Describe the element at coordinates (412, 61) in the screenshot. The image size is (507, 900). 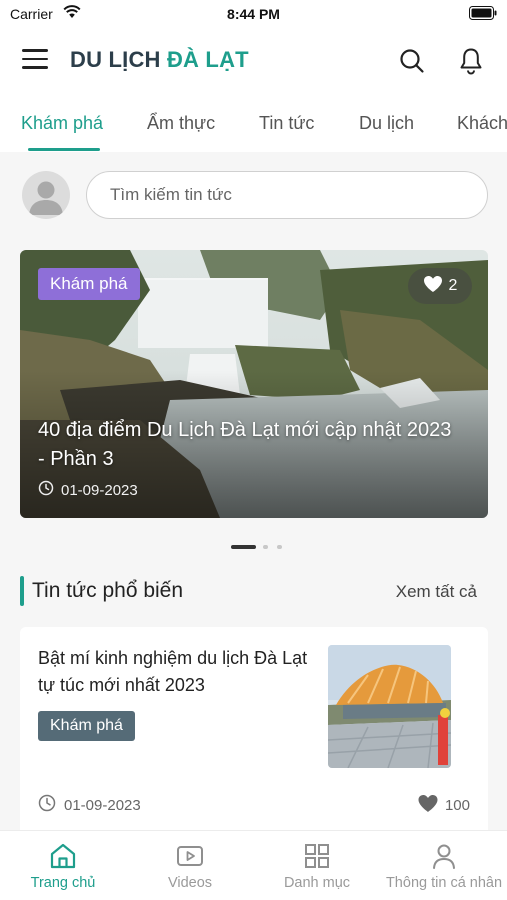
I see `search-icon` at that location.